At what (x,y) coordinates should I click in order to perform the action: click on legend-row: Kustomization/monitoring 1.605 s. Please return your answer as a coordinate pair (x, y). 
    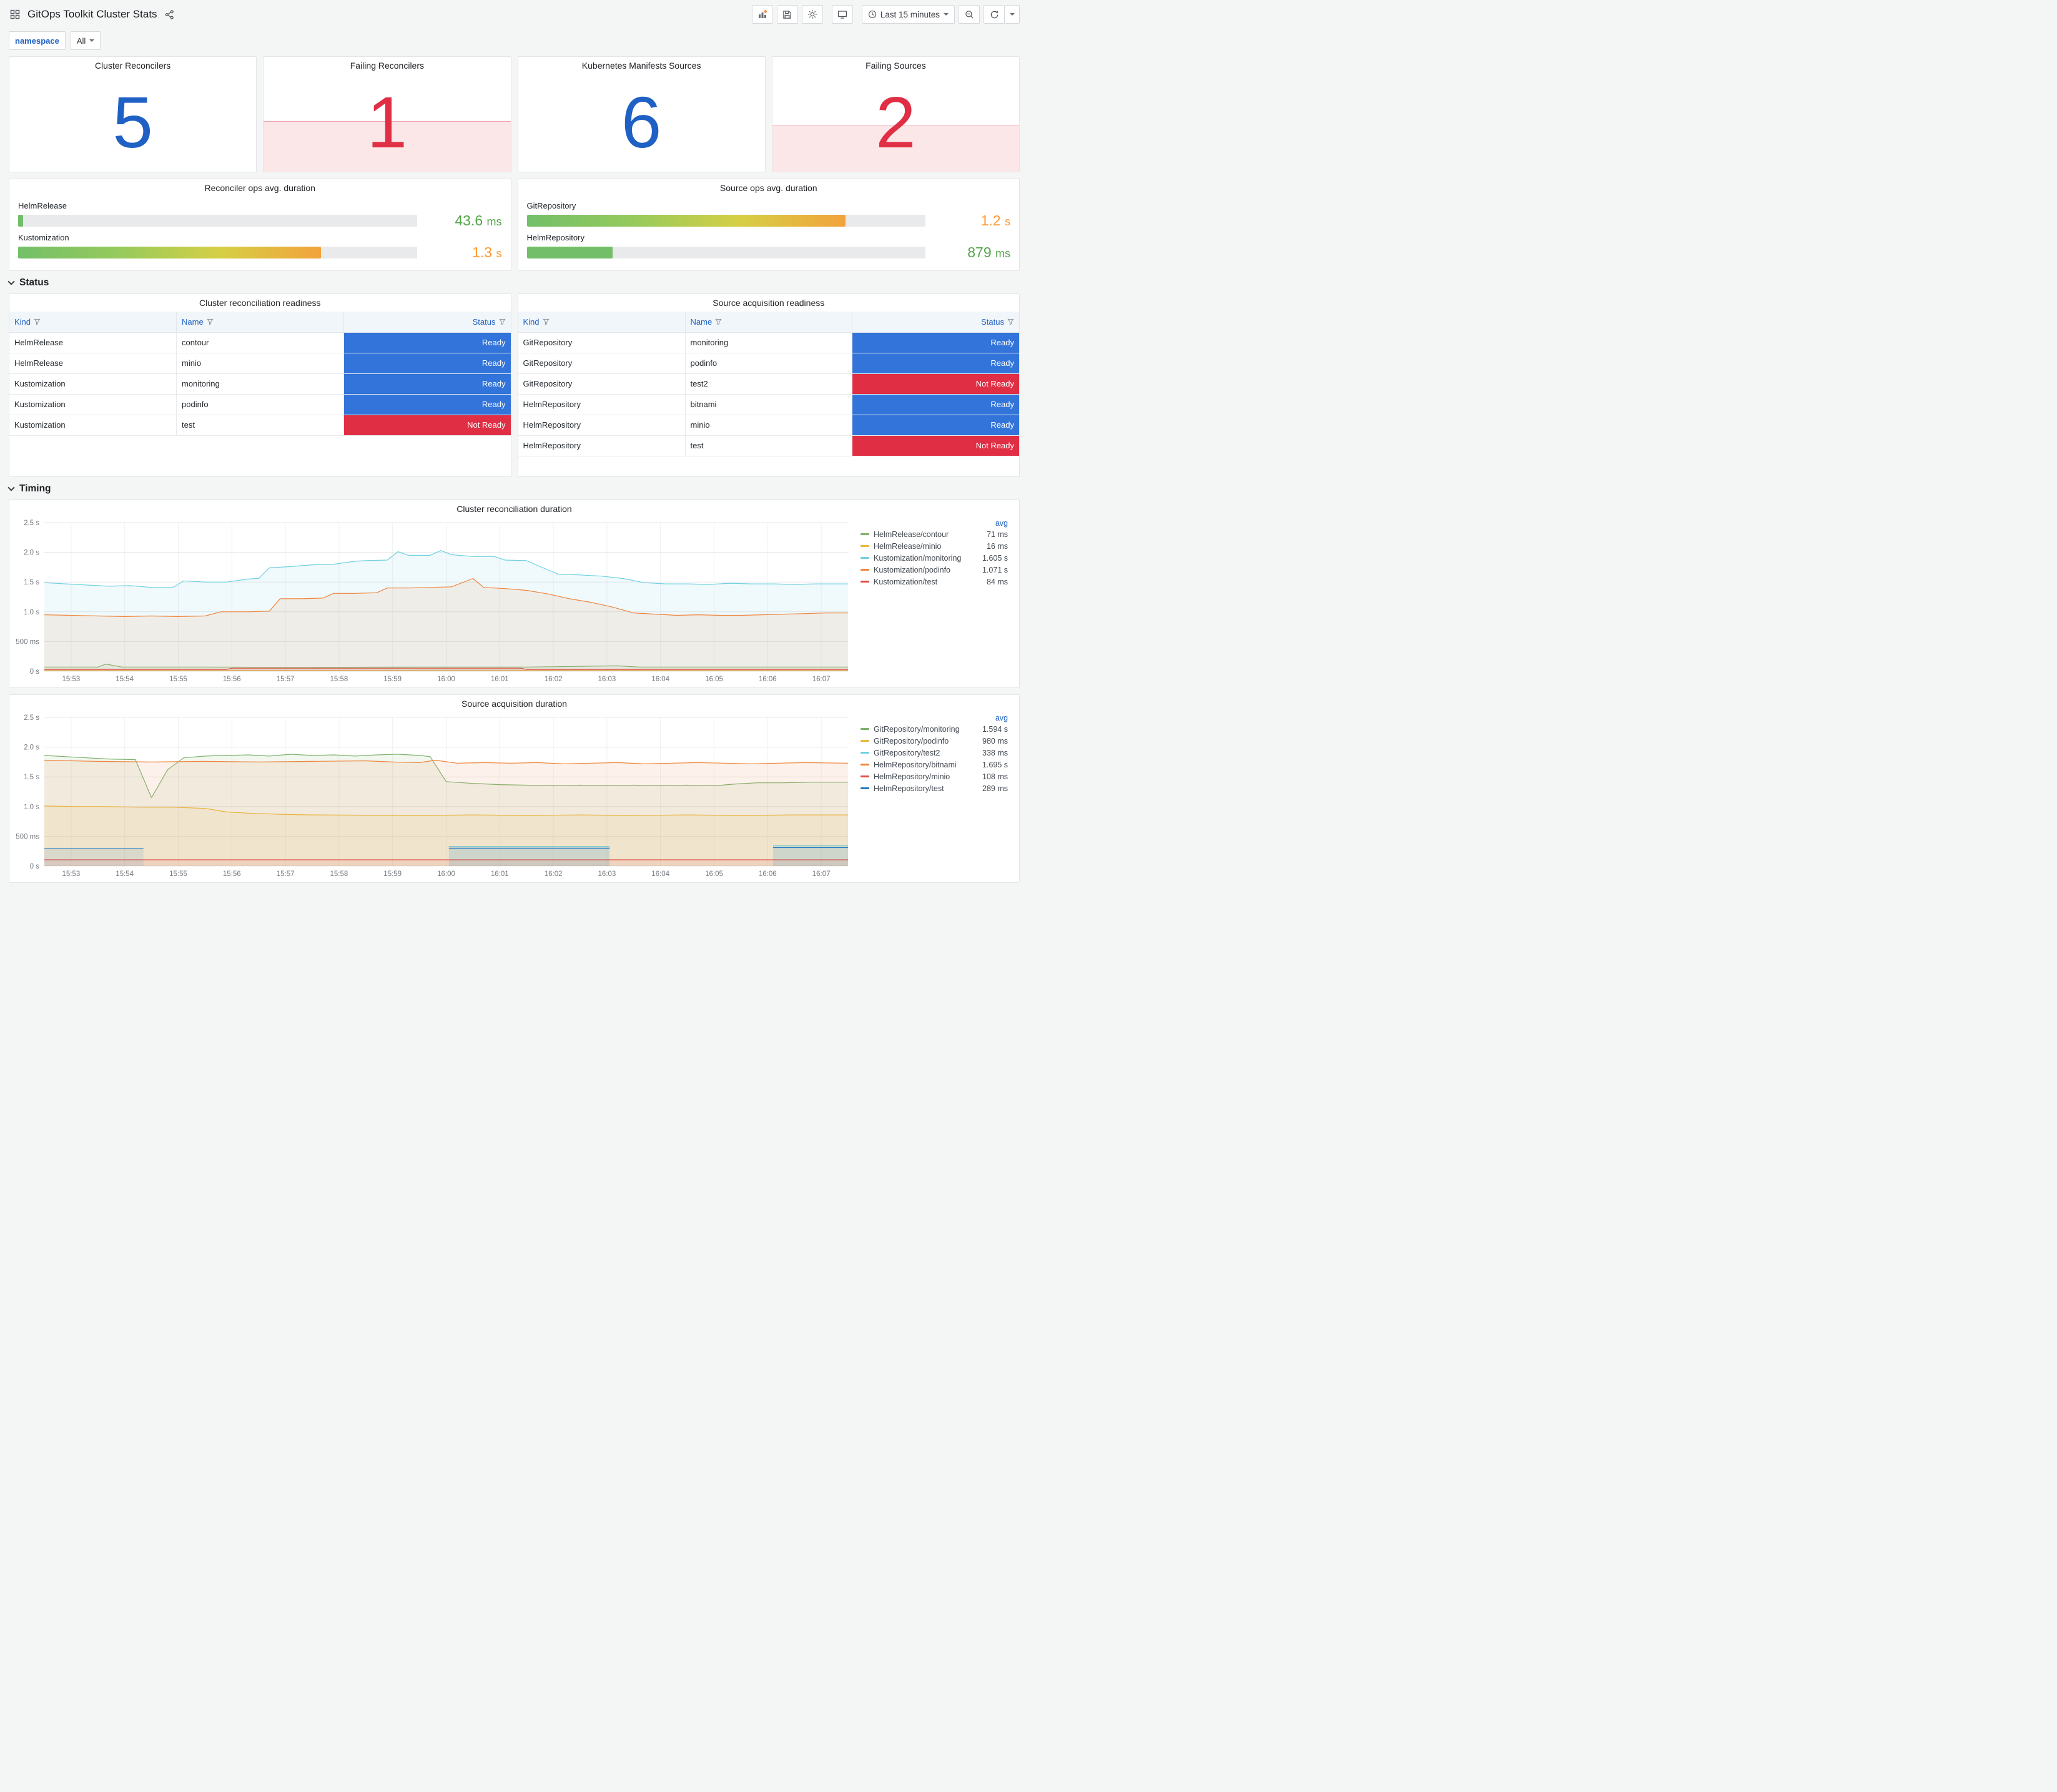
    Looking at the image, I should click on (935, 558).